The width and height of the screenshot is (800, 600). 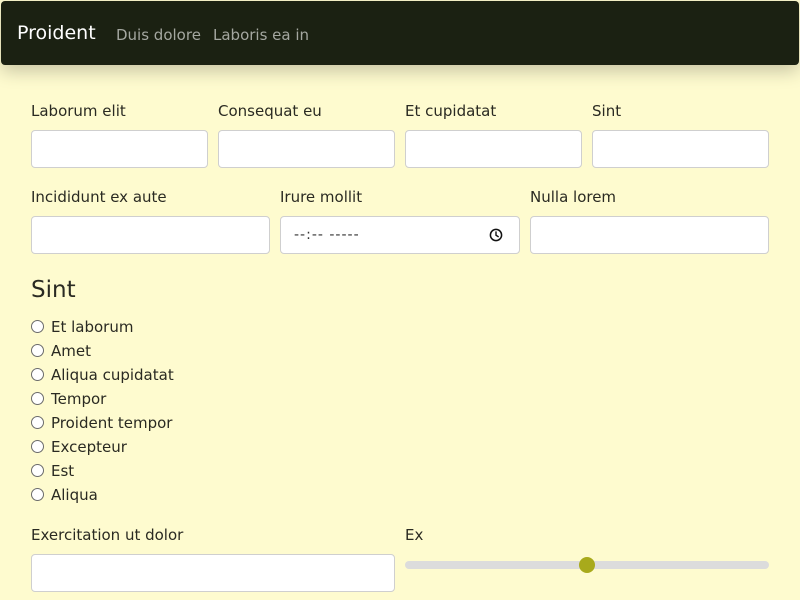 What do you see at coordinates (680, 149) in the screenshot?
I see `sint-input` at bounding box center [680, 149].